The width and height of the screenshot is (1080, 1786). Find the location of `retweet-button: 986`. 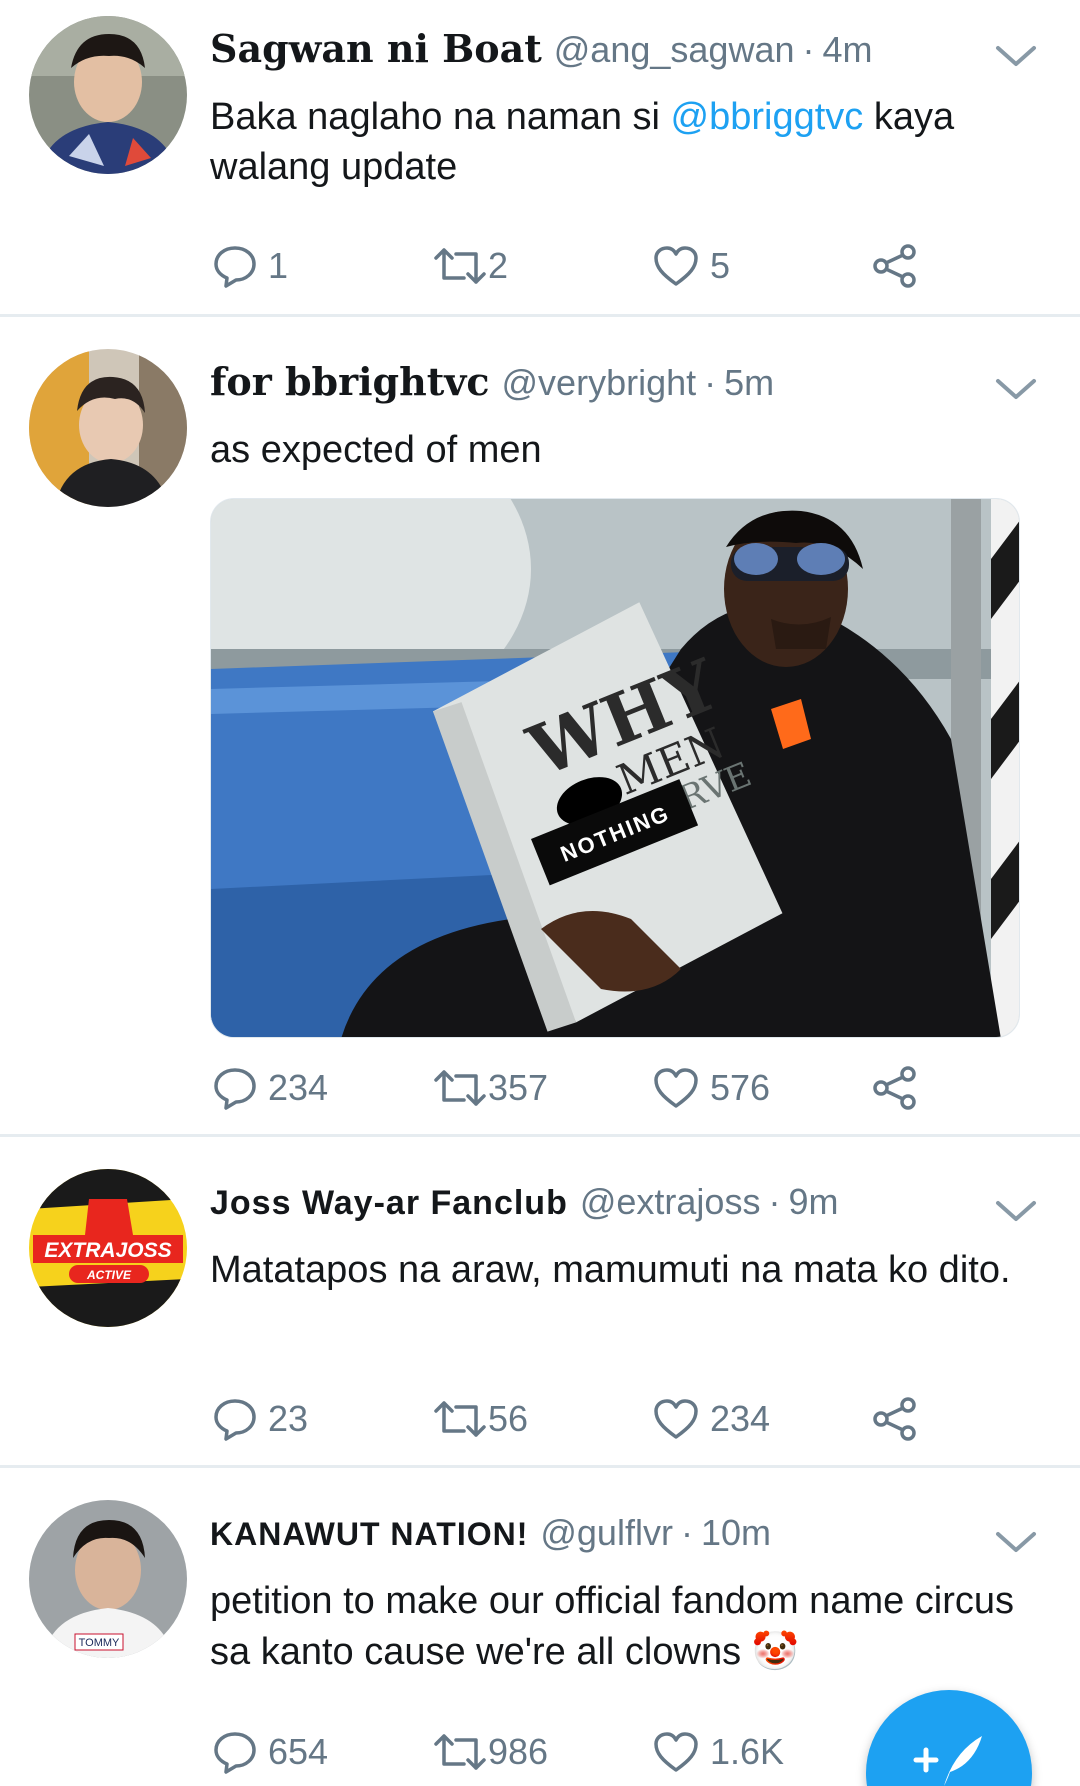

retweet-button: 986 is located at coordinates (490, 1752).